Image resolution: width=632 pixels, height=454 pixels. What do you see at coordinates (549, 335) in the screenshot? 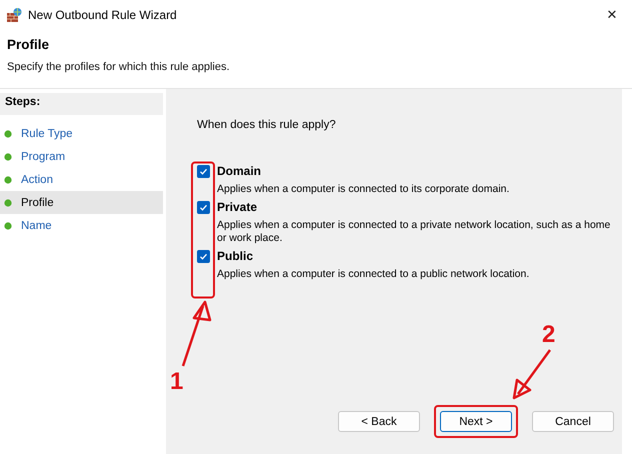
I see `callout-number: 2` at bounding box center [549, 335].